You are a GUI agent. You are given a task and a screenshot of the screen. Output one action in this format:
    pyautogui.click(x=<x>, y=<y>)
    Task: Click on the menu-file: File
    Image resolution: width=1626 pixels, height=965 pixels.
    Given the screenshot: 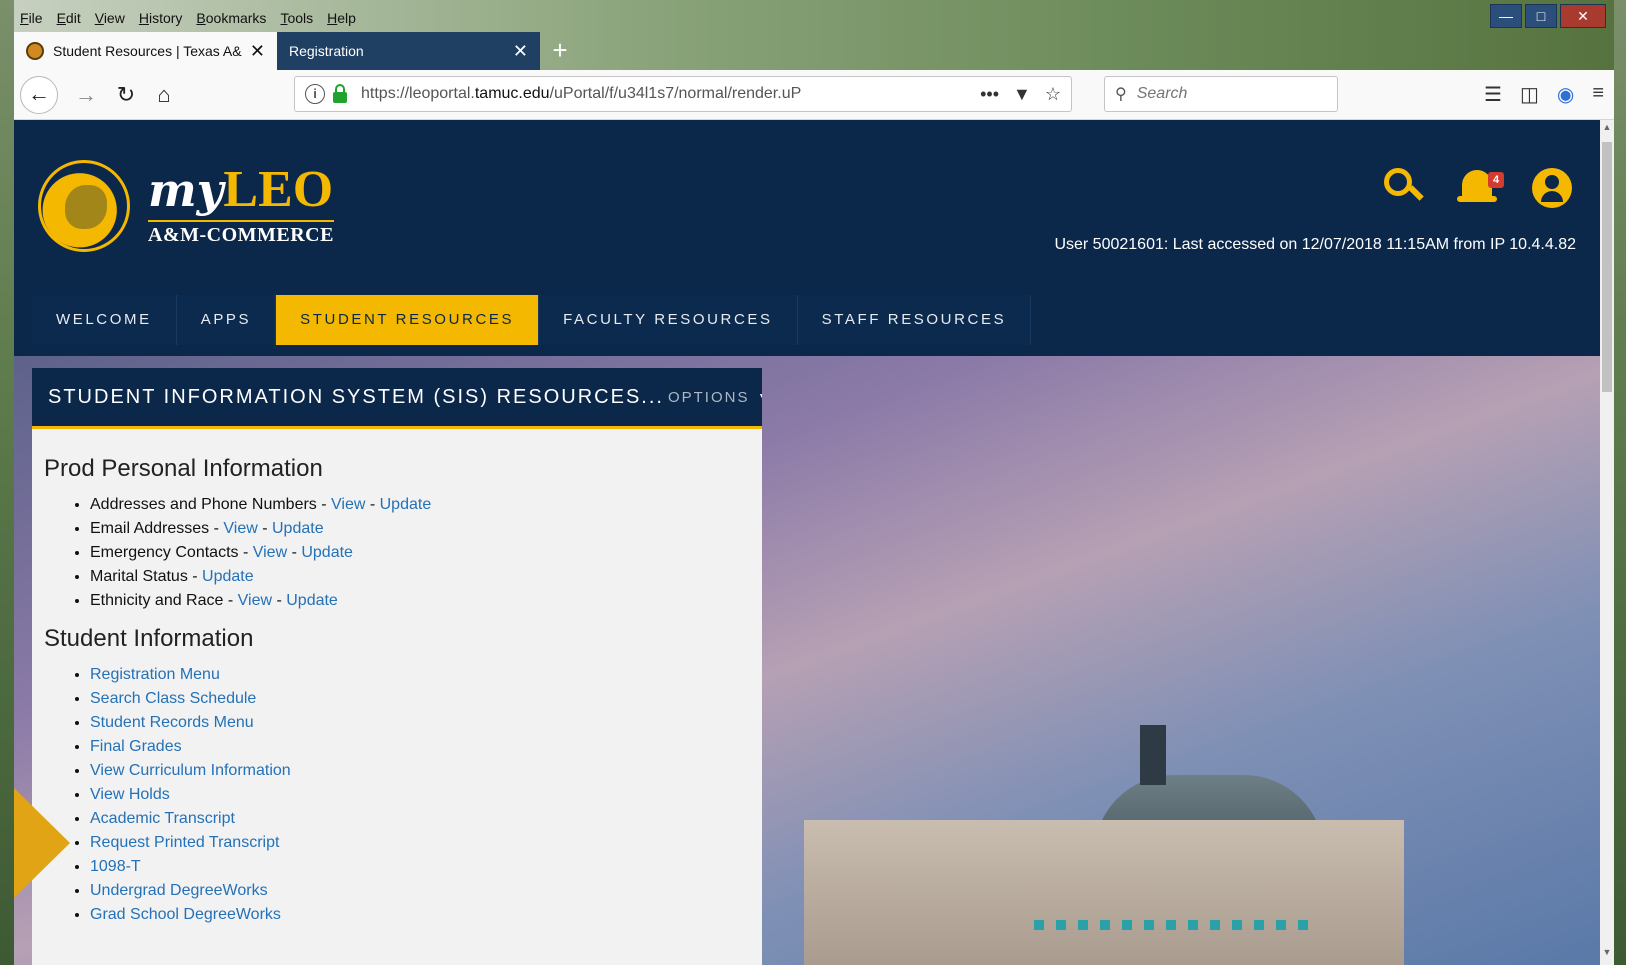 What is the action you would take?
    pyautogui.click(x=31, y=18)
    